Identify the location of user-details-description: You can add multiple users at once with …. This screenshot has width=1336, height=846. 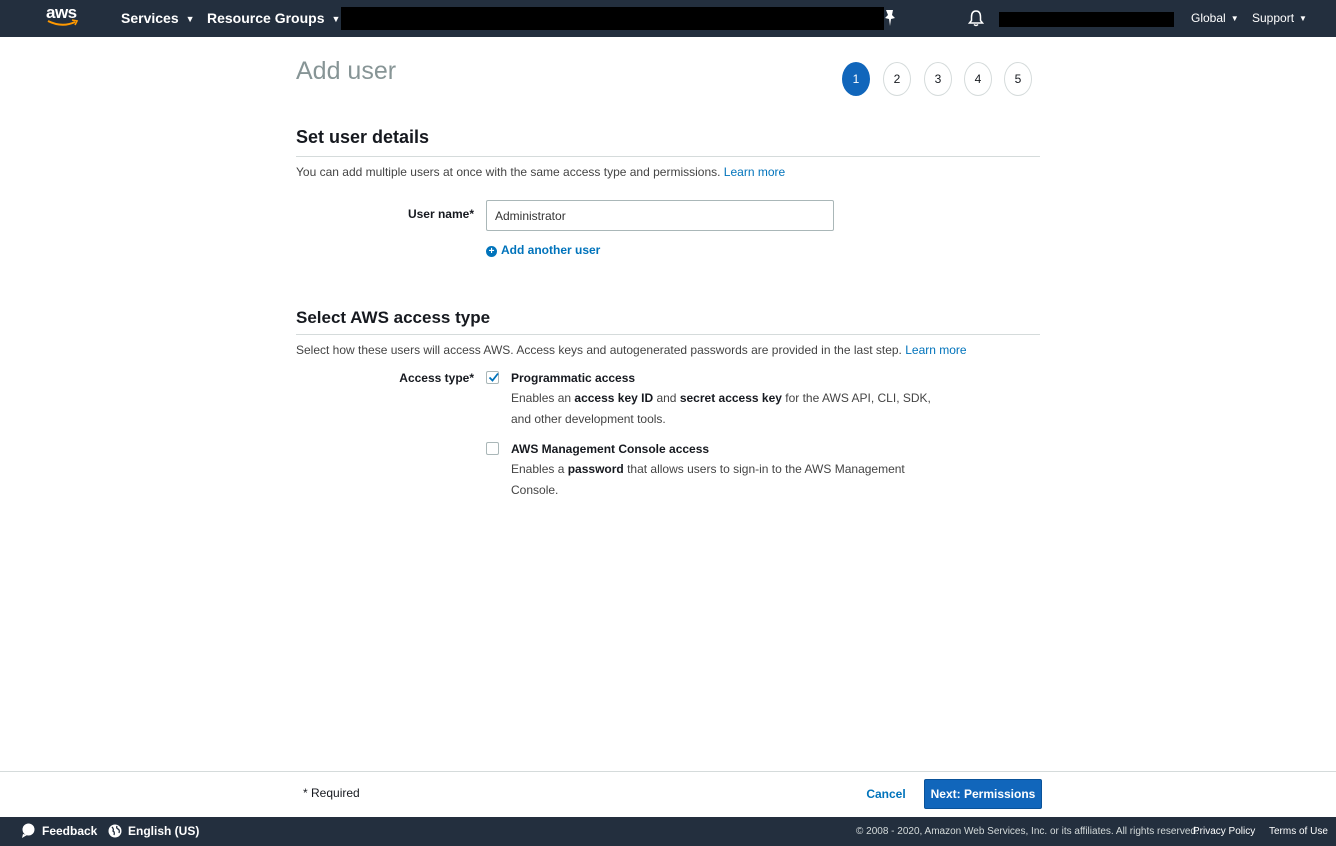
(540, 172).